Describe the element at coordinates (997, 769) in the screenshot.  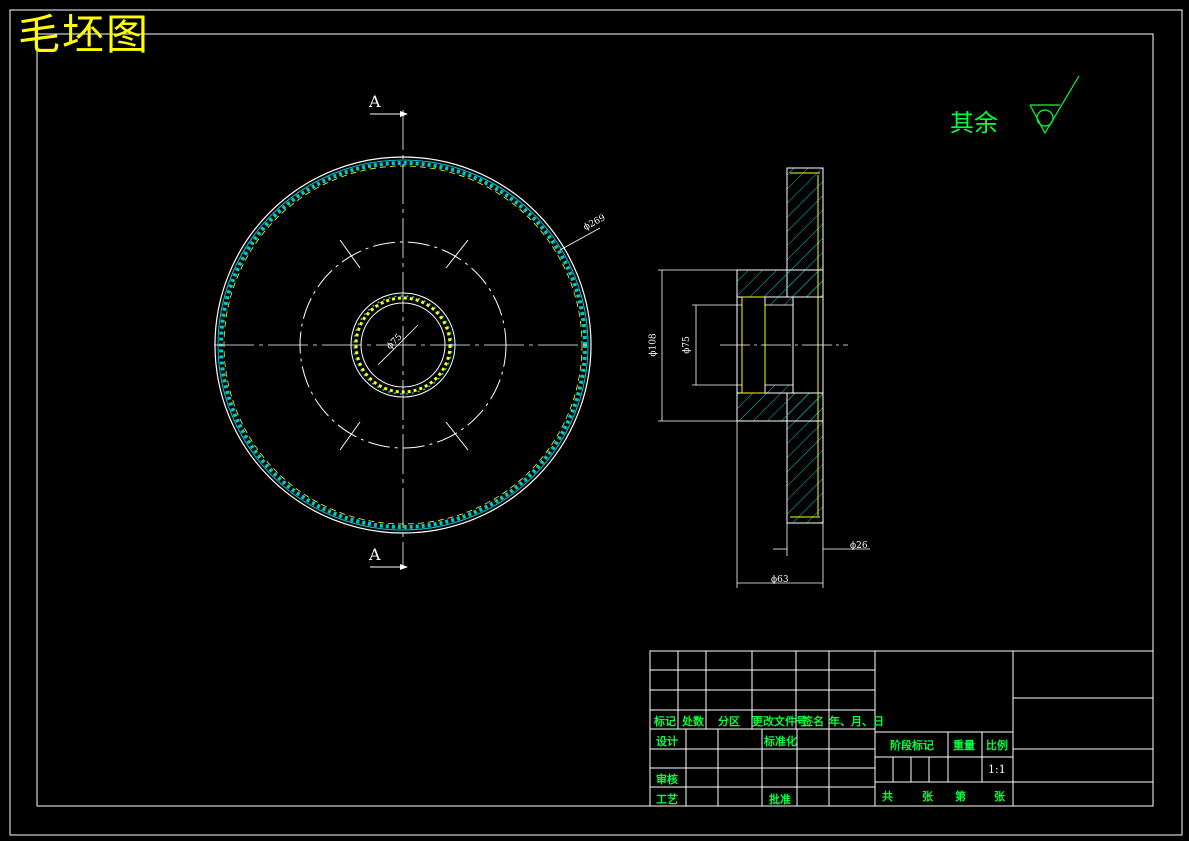
I see `tb-scale-value: 1:1` at that location.